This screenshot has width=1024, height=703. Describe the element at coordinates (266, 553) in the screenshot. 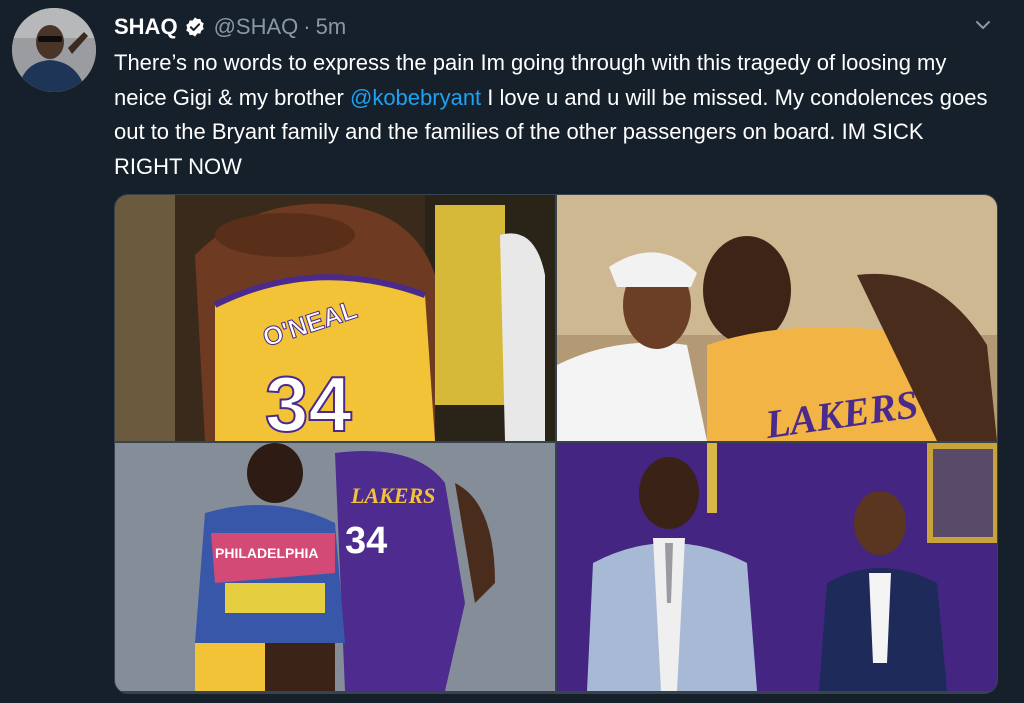

I see `jacket-text: PHILADELPHIA` at that location.